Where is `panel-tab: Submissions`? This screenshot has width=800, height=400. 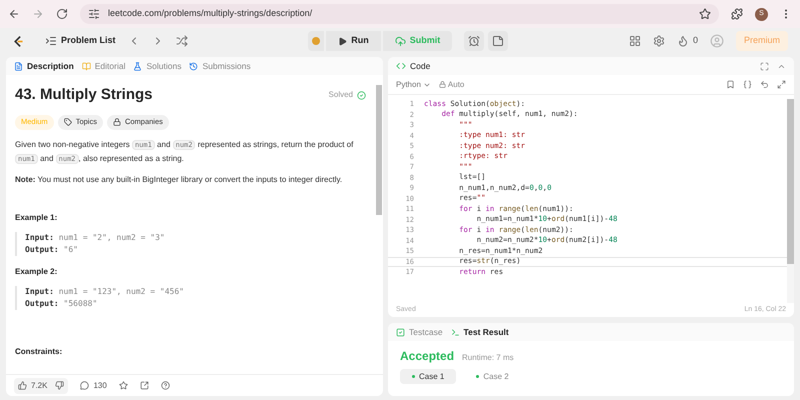
panel-tab: Submissions is located at coordinates (220, 66).